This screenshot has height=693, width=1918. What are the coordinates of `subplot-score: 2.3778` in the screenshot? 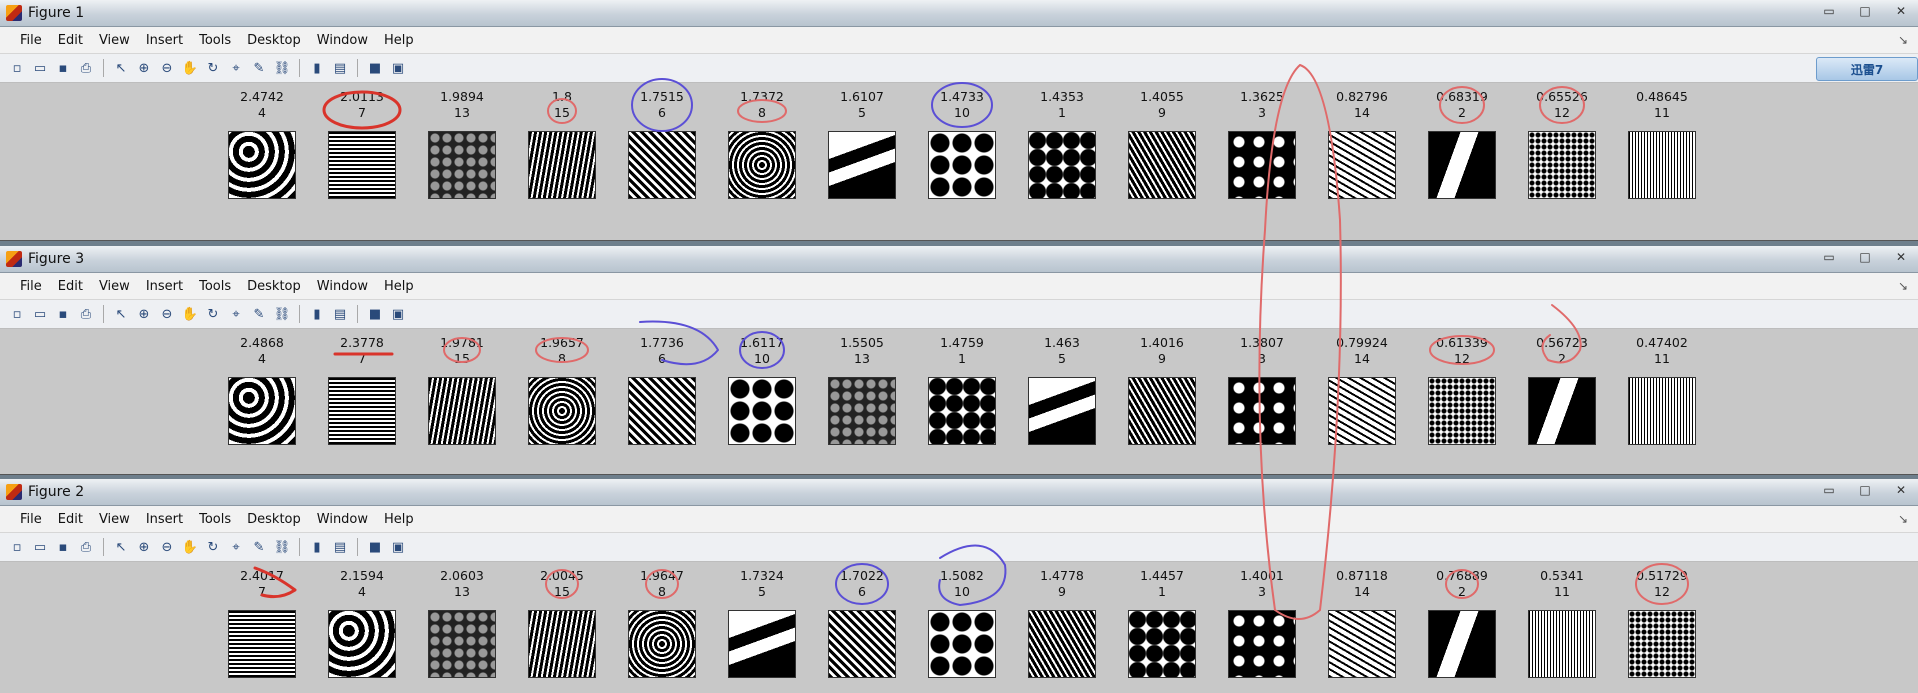 It's located at (362, 342).